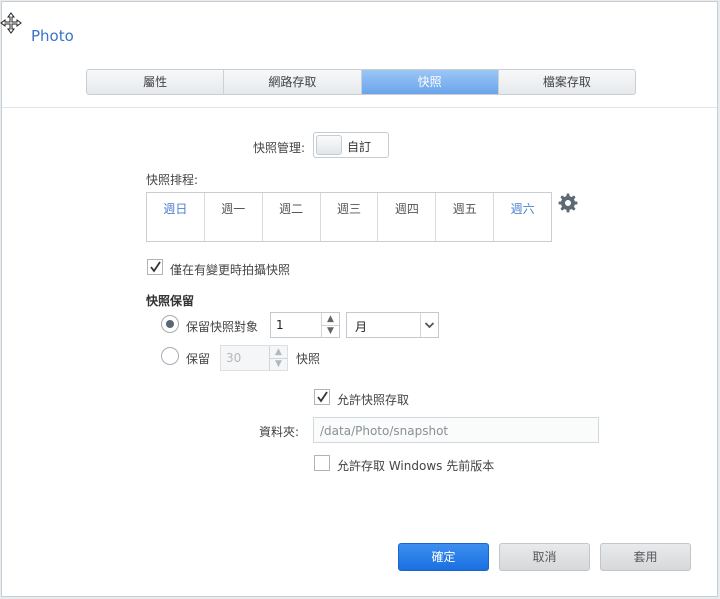  What do you see at coordinates (170, 356) in the screenshot?
I see `retention-keep-count-radio` at bounding box center [170, 356].